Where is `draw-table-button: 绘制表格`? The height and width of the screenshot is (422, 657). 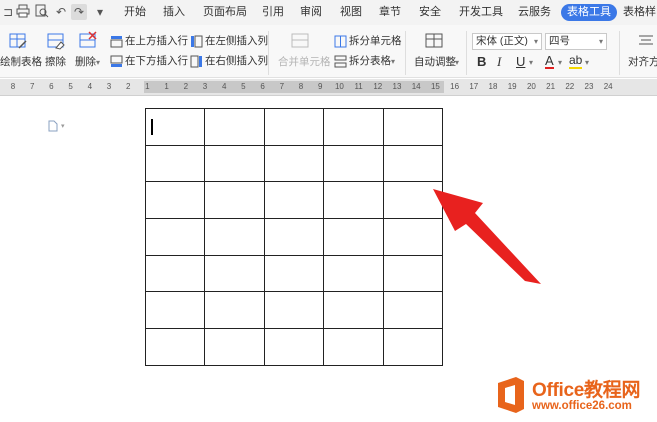
draw-table-button: 绘制表格 is located at coordinates (21, 62).